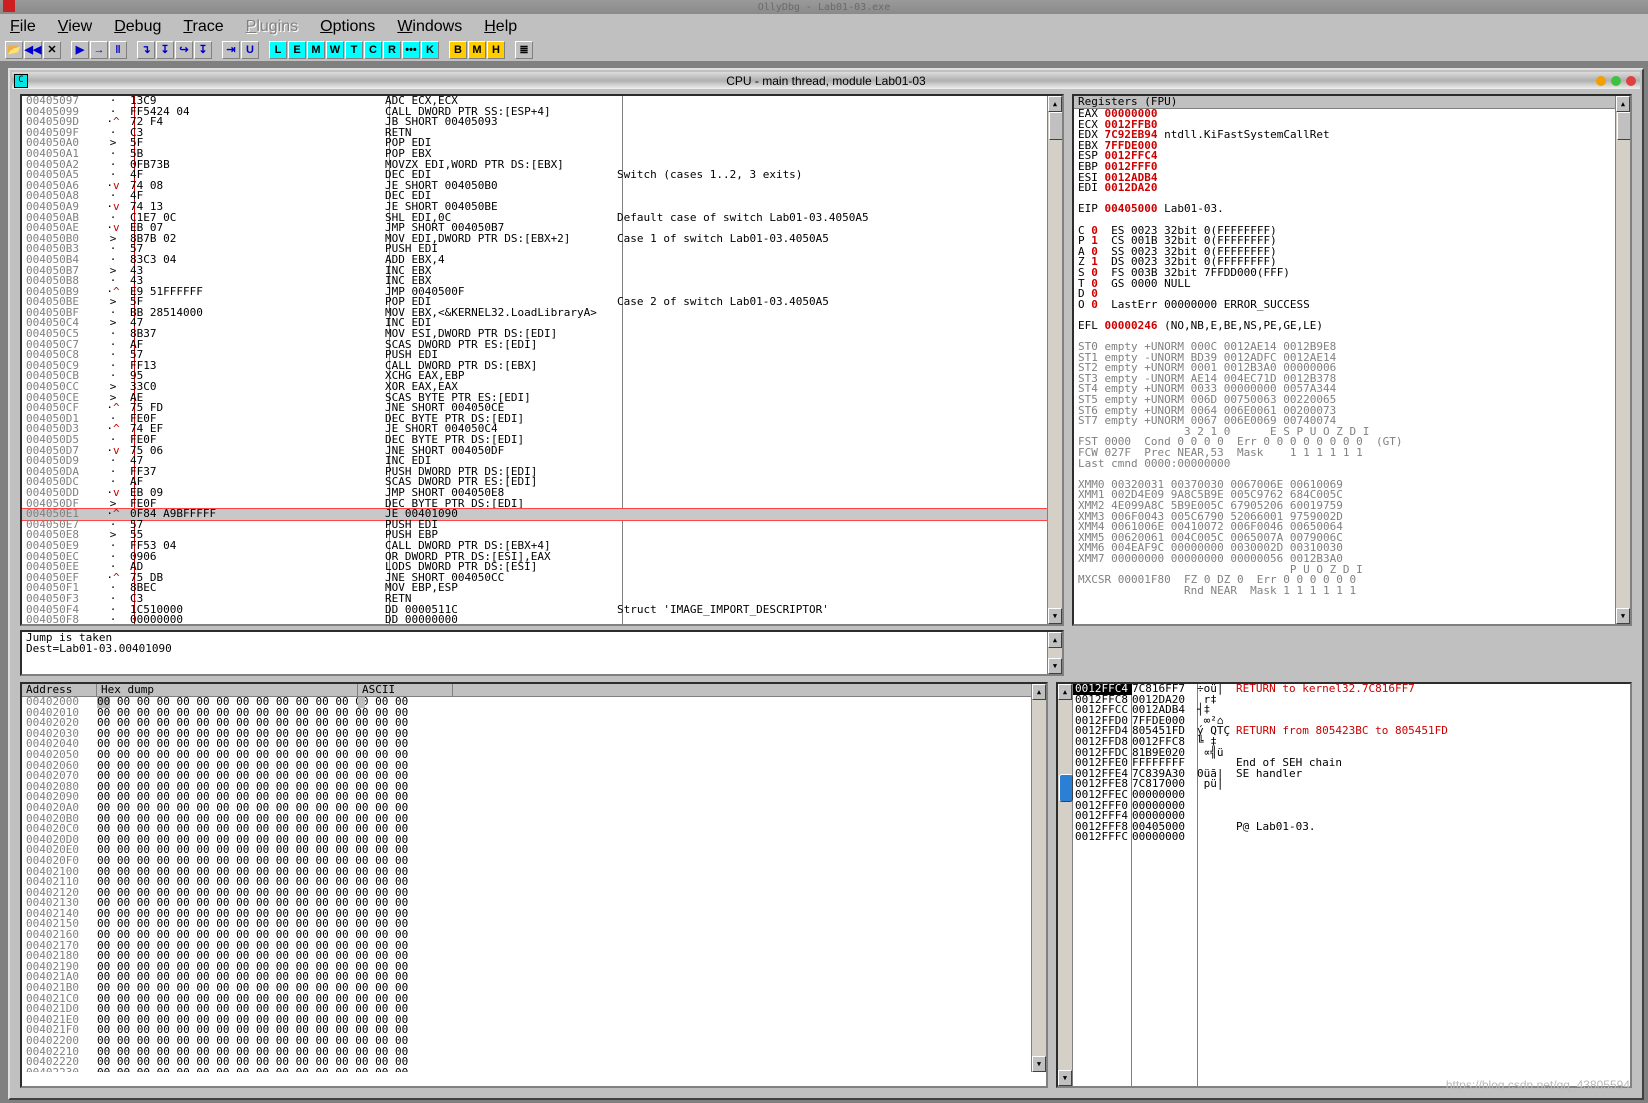 The width and height of the screenshot is (1648, 1103). I want to click on close-button: ✕, so click(52, 50).